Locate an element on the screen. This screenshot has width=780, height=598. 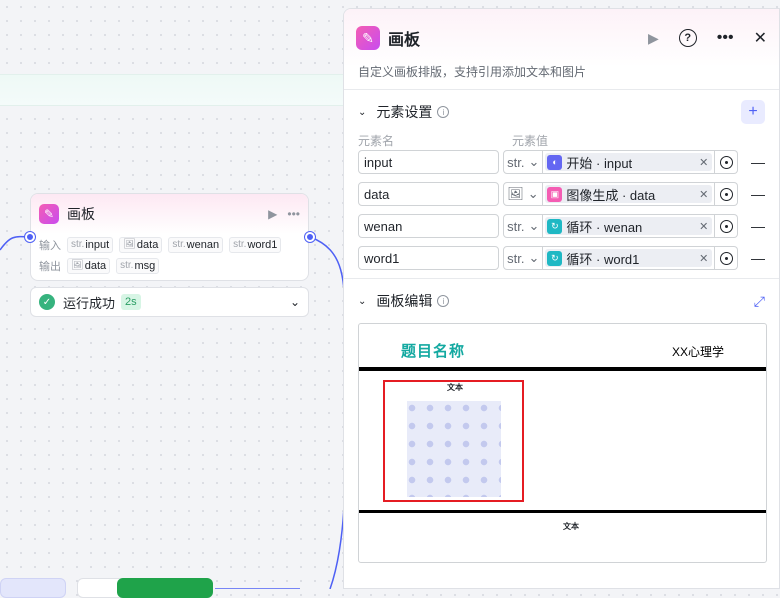
input-port is located at coordinates (30, 237).